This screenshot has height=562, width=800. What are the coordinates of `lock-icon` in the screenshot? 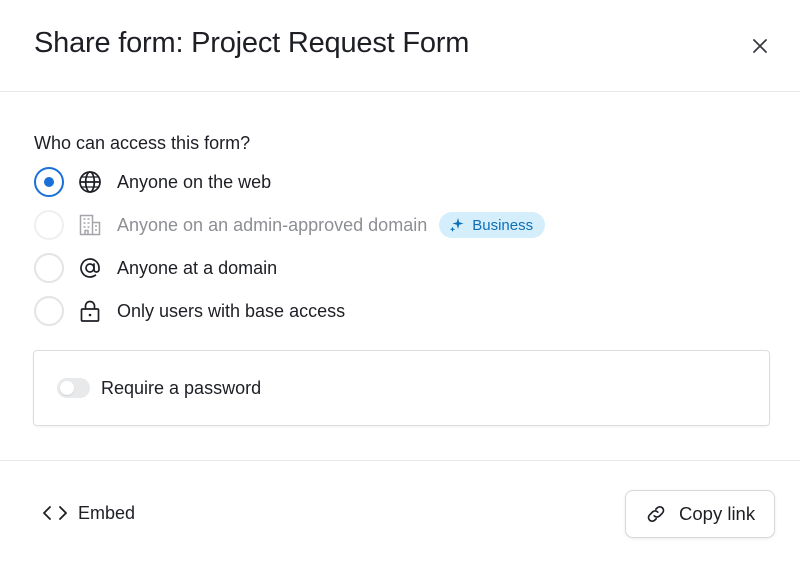 It's located at (90, 311).